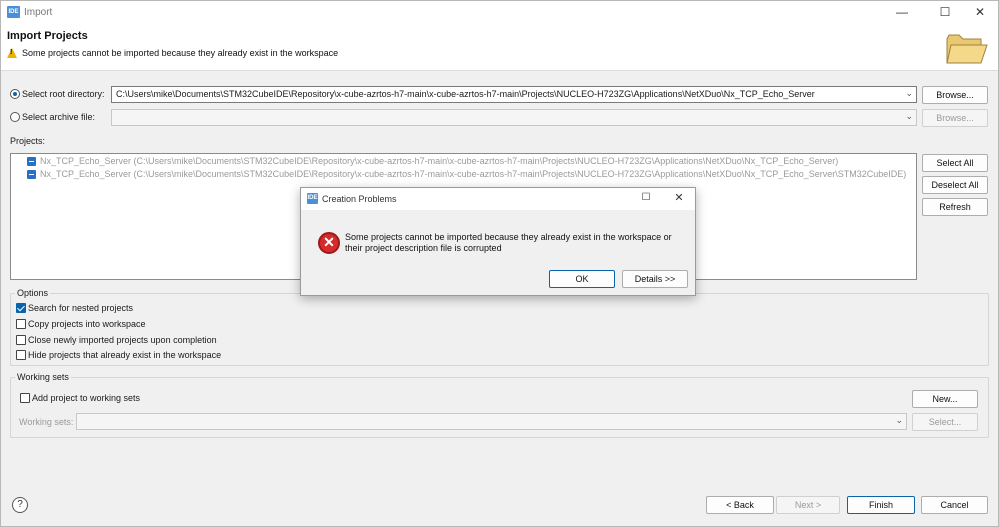  I want to click on maximize-button: ☐, so click(945, 12).